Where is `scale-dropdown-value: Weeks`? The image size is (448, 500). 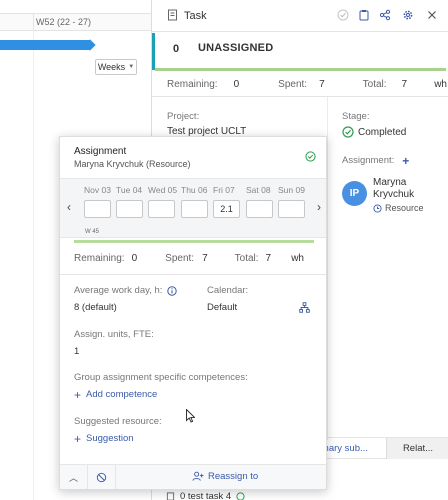
scale-dropdown-value: Weeks is located at coordinates (111, 67).